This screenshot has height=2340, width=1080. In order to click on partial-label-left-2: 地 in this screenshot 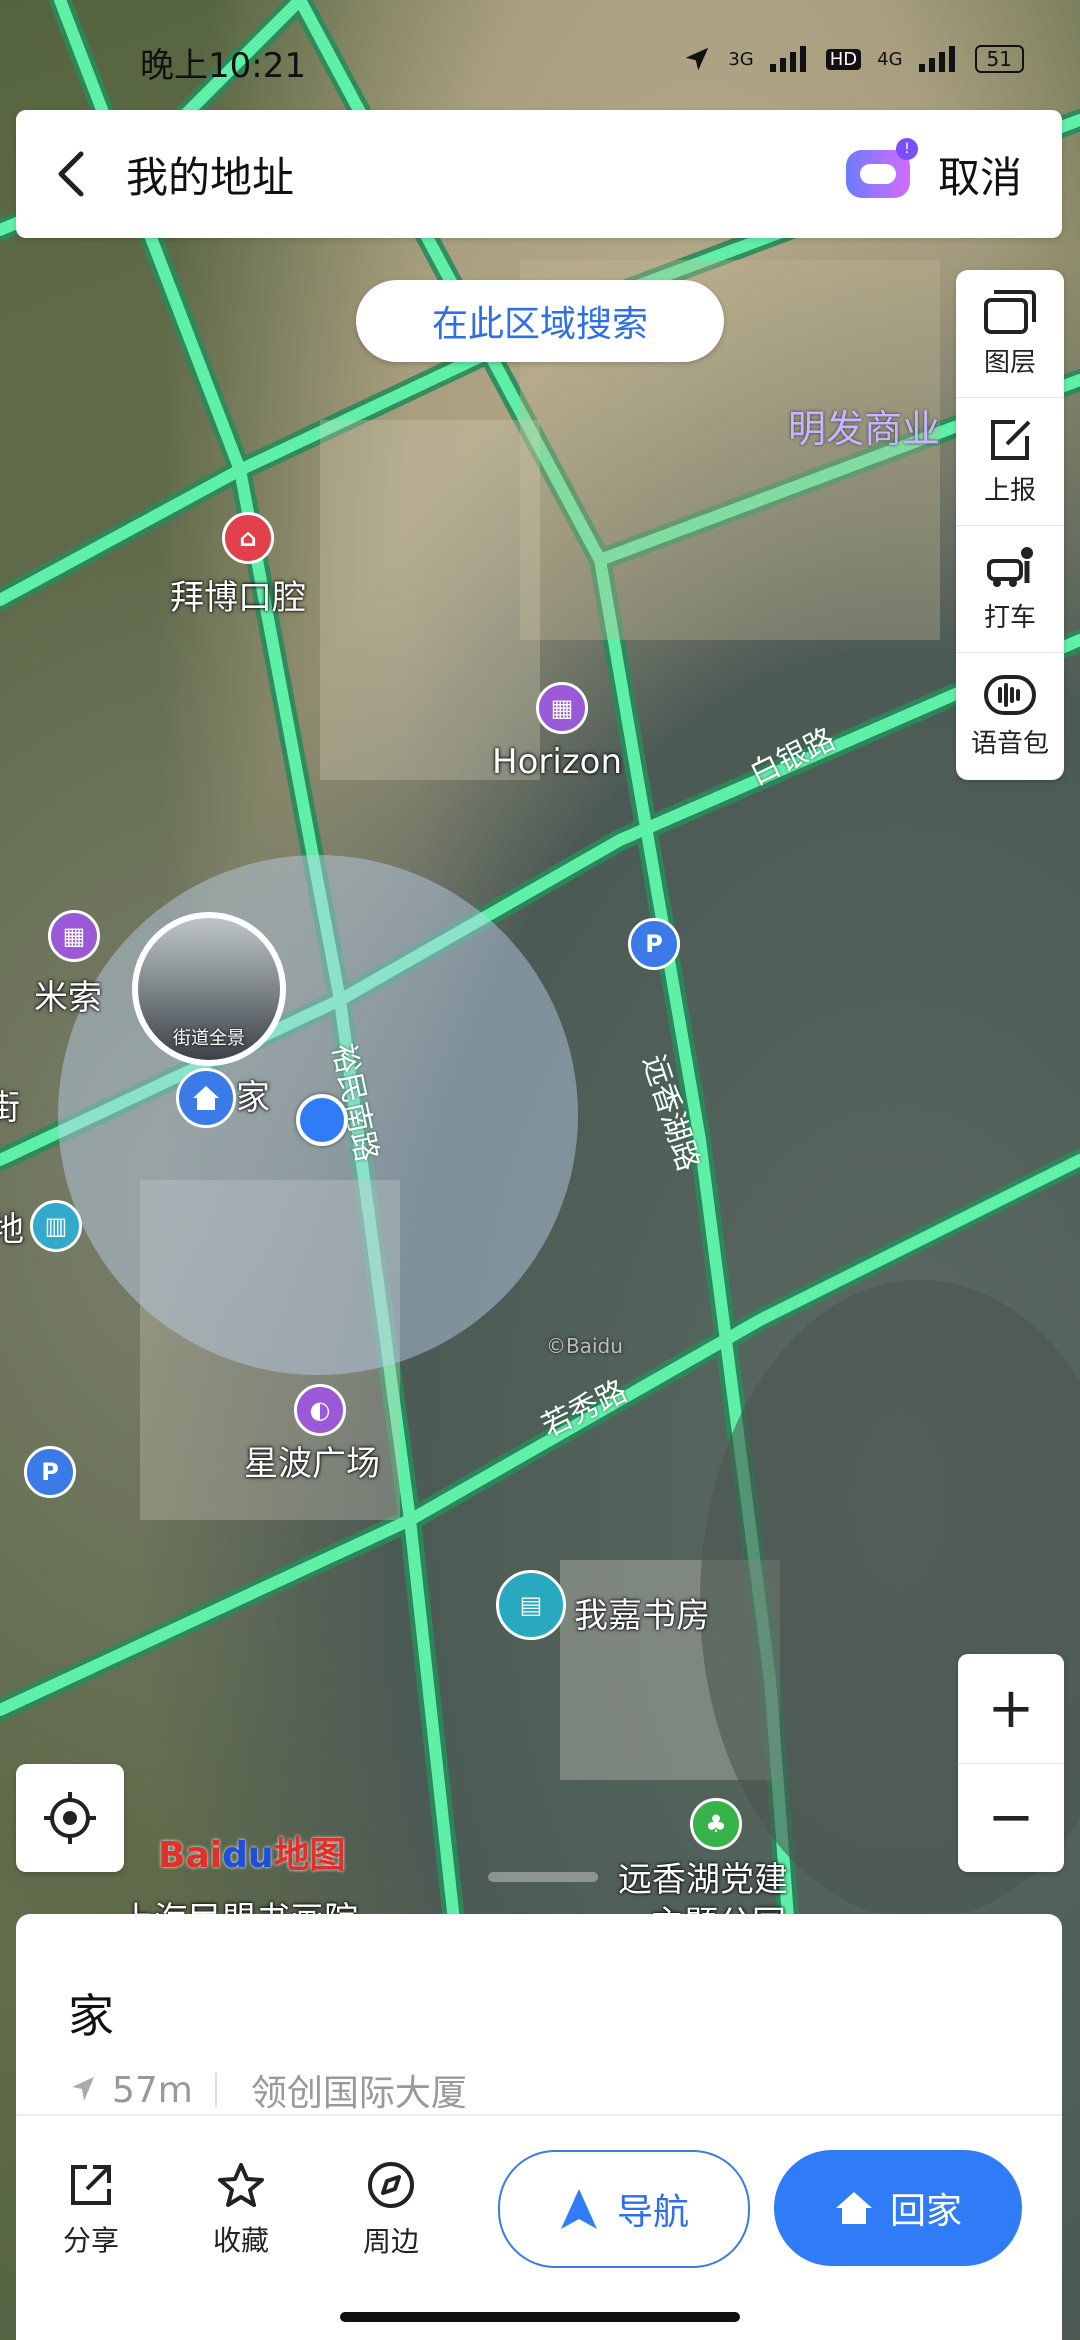, I will do `click(12, 1230)`.